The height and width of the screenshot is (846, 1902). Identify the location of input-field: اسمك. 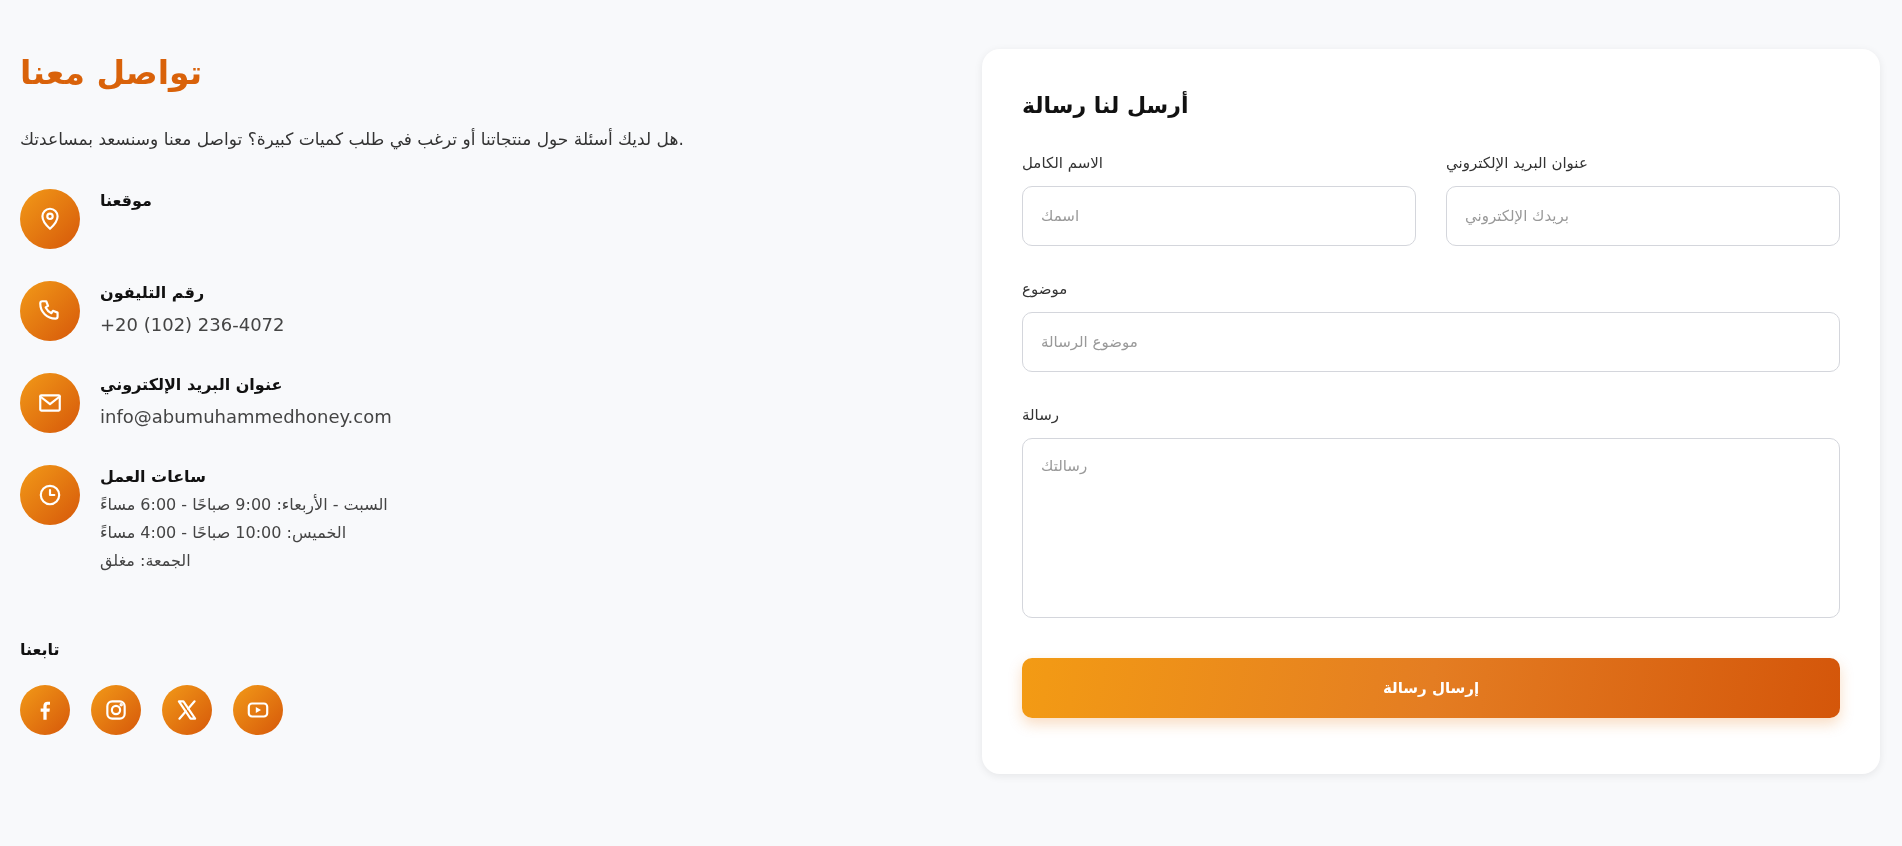
(1219, 216).